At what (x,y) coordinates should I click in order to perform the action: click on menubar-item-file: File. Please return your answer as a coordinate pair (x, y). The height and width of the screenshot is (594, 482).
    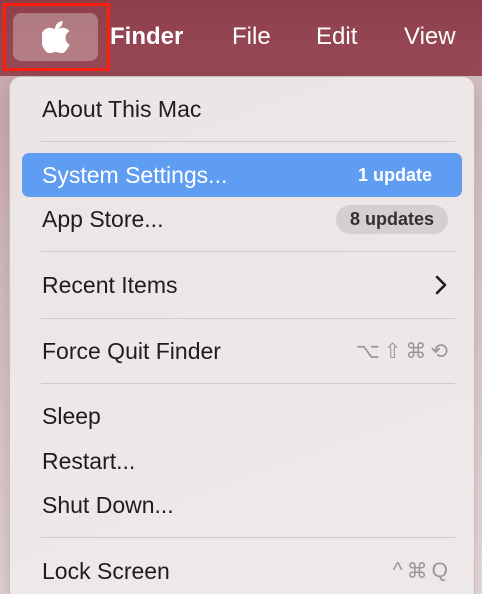
    Looking at the image, I should click on (251, 37).